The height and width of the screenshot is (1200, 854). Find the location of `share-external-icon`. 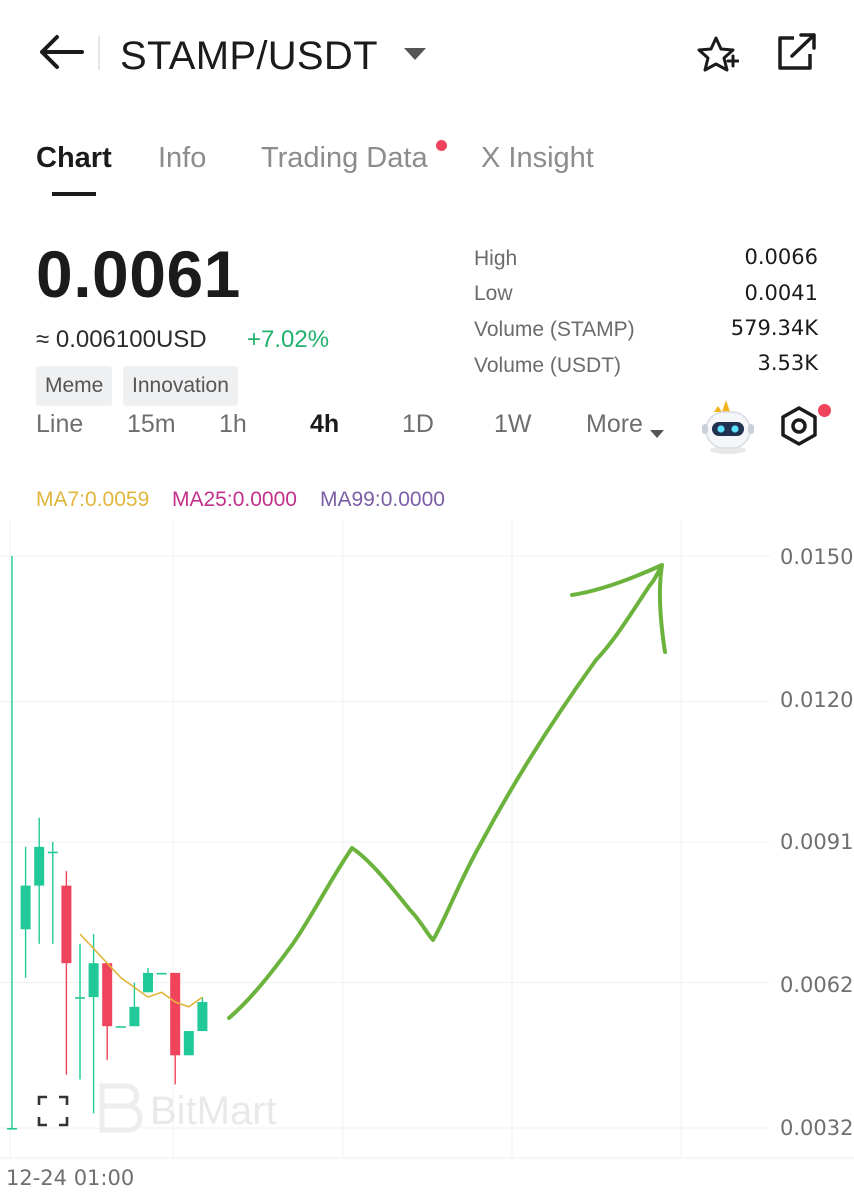

share-external-icon is located at coordinates (797, 52).